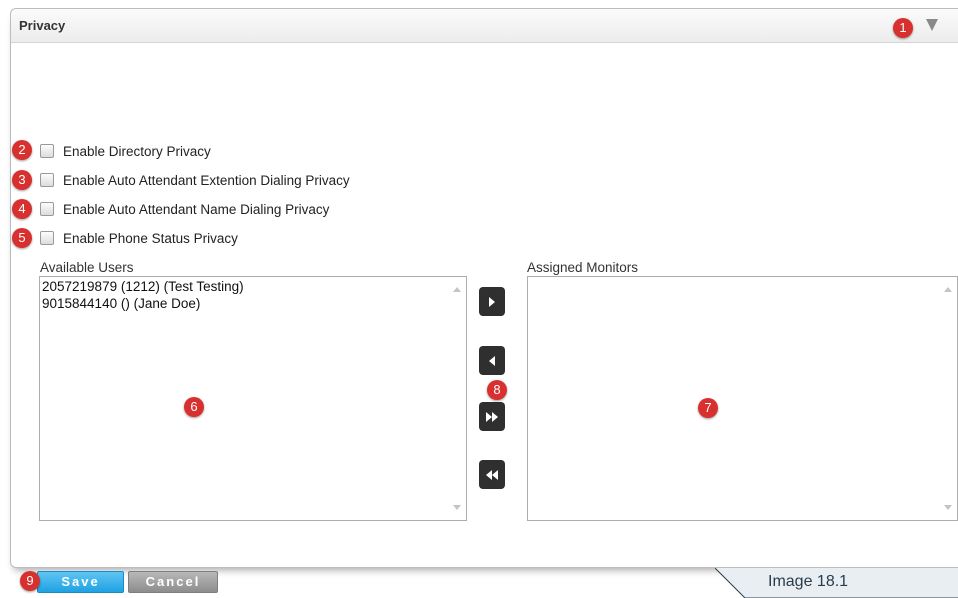  I want to click on fast-forward-icon, so click(492, 416).